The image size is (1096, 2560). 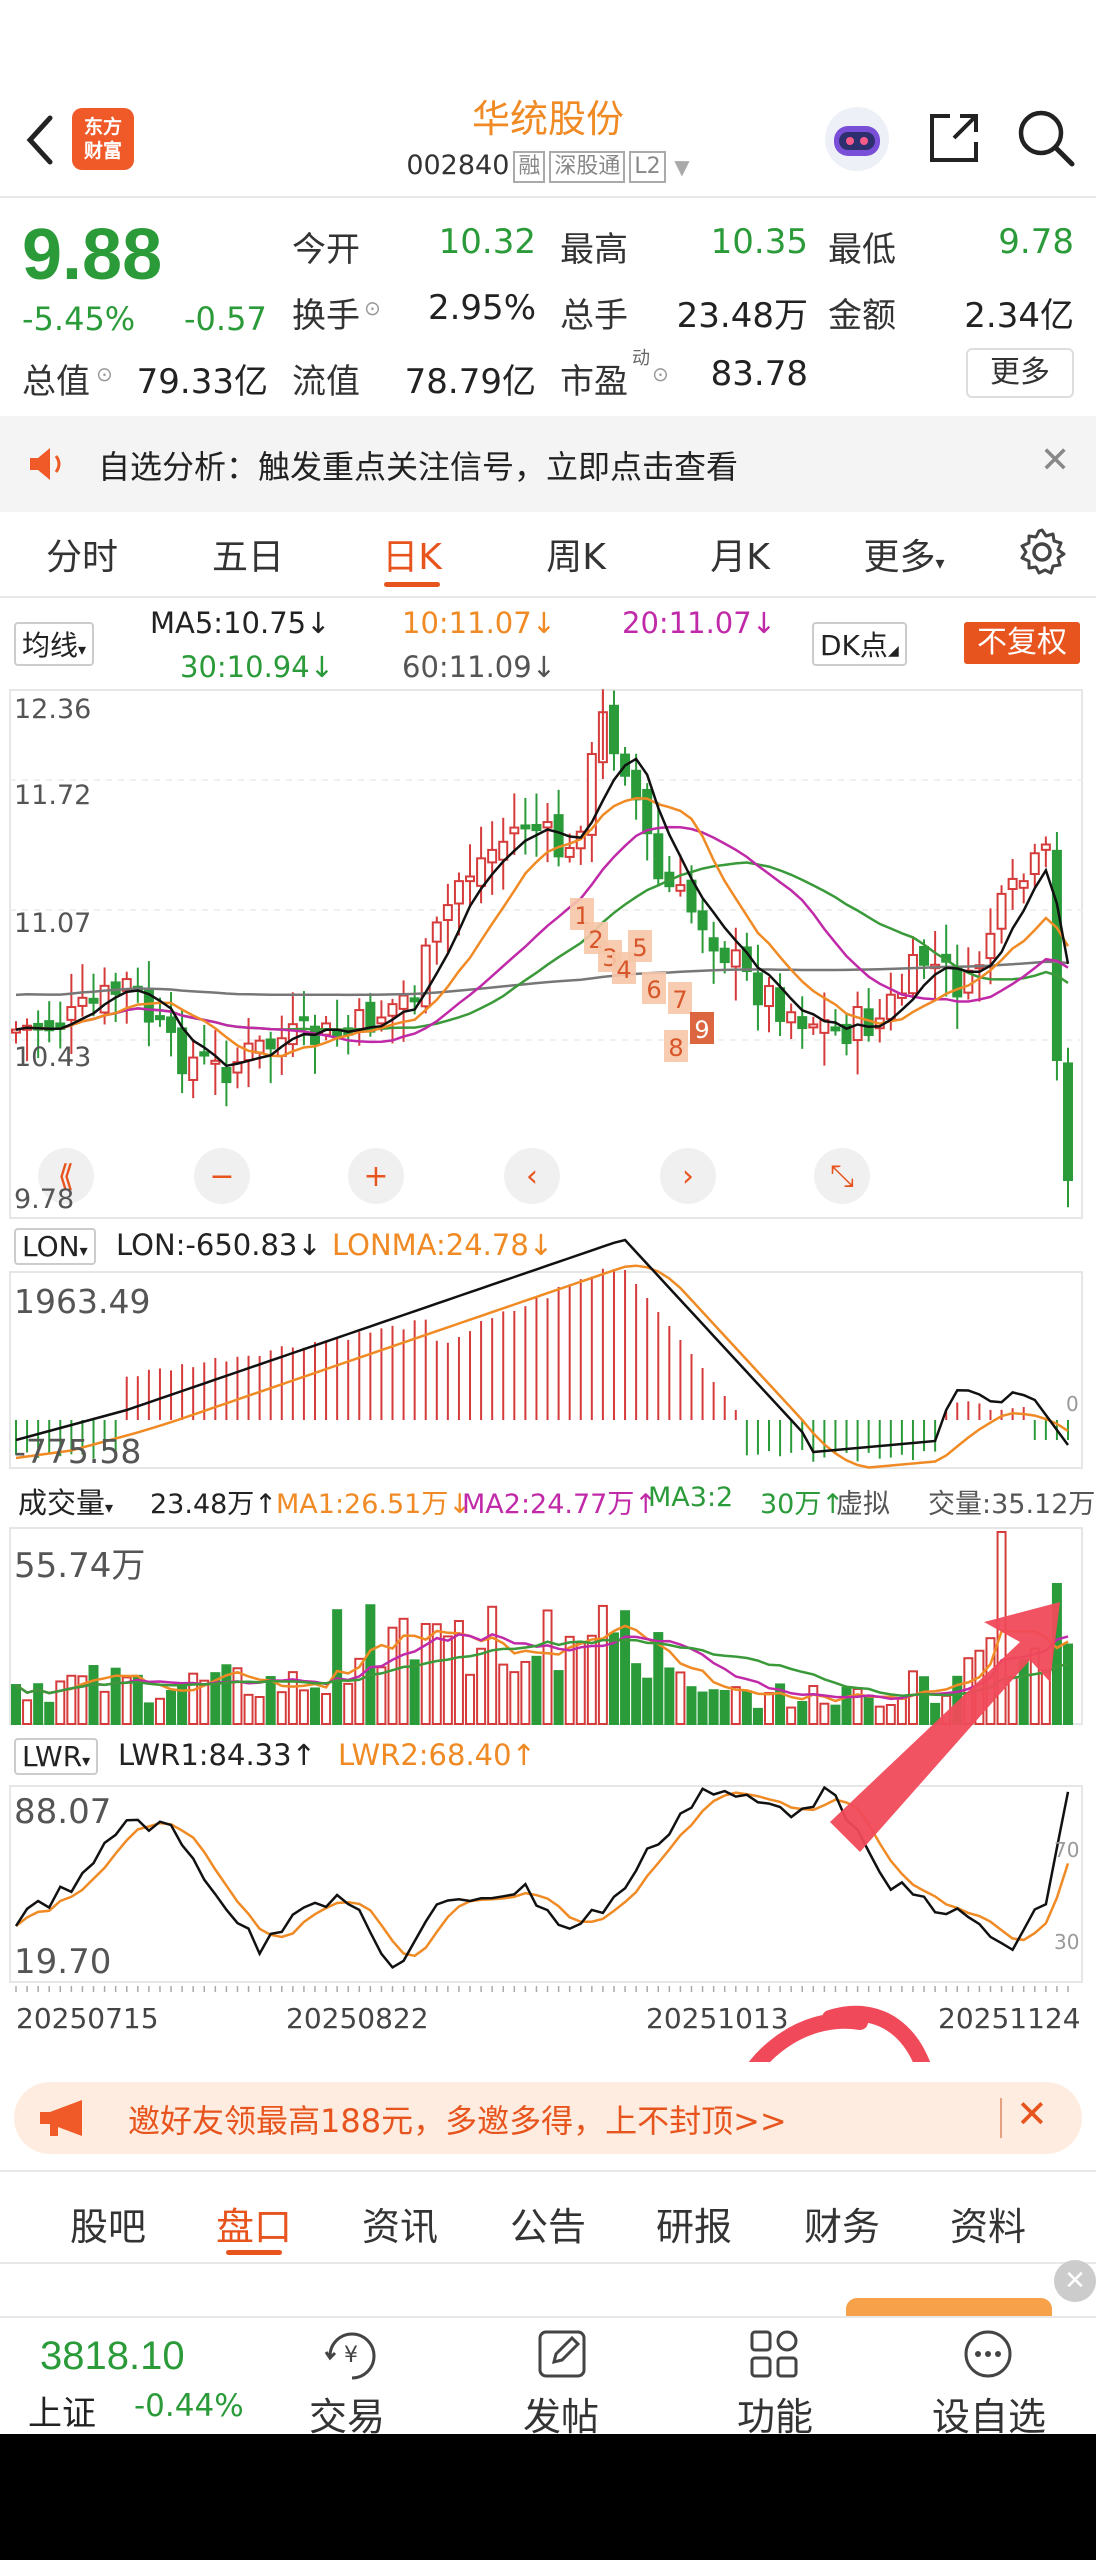 What do you see at coordinates (362, 1504) in the screenshot?
I see `vol-ma1-text: MA1:26.51万` at bounding box center [362, 1504].